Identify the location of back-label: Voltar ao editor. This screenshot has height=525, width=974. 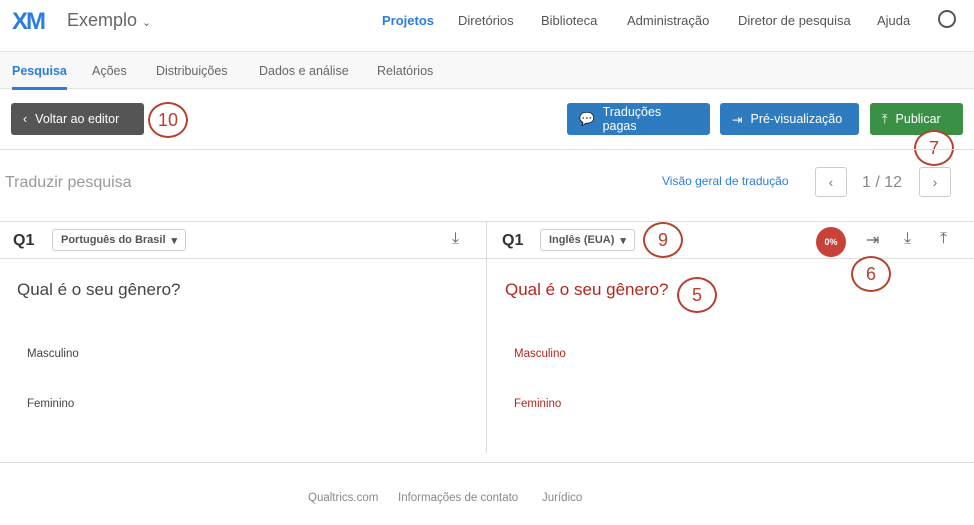
(77, 119).